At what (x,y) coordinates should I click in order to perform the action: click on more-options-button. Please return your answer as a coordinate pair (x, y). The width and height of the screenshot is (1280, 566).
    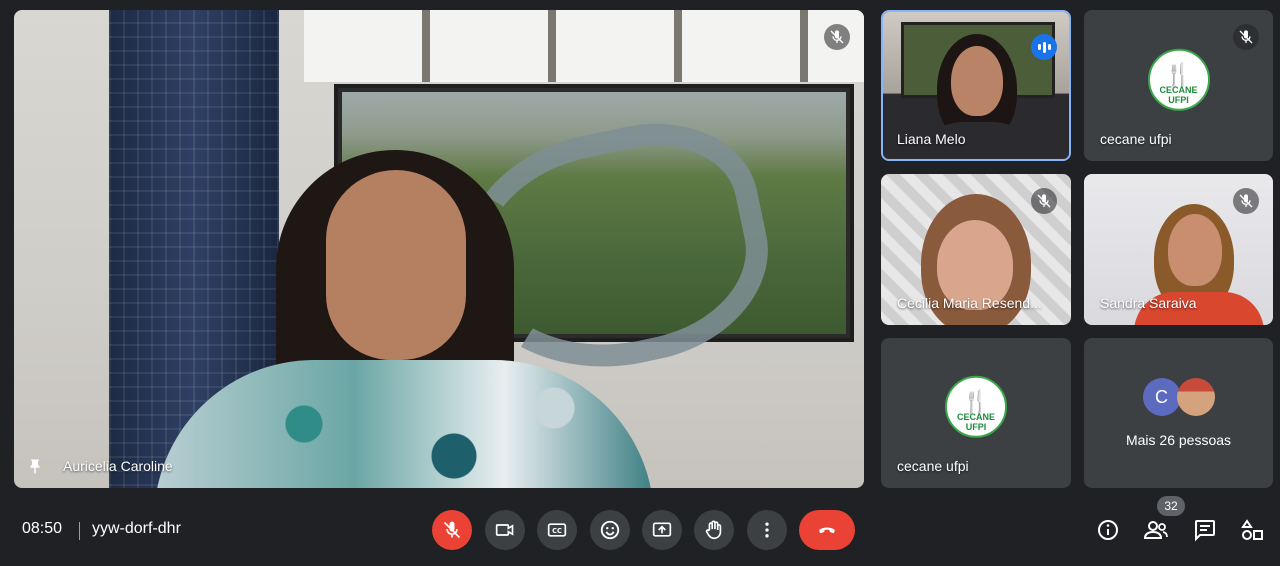
    Looking at the image, I should click on (767, 530).